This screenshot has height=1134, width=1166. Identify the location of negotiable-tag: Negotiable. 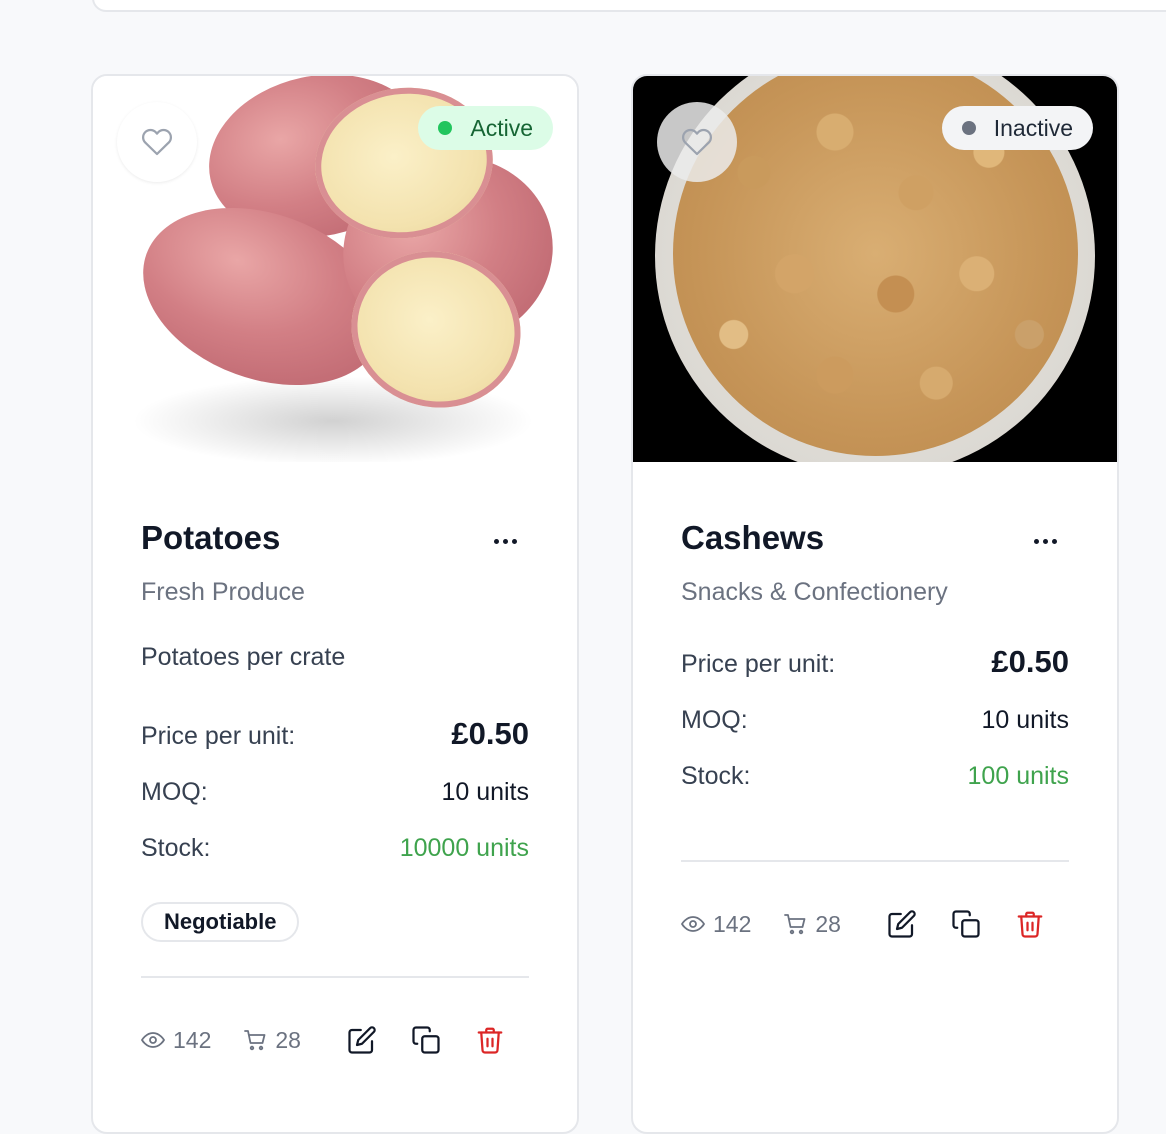
(220, 922).